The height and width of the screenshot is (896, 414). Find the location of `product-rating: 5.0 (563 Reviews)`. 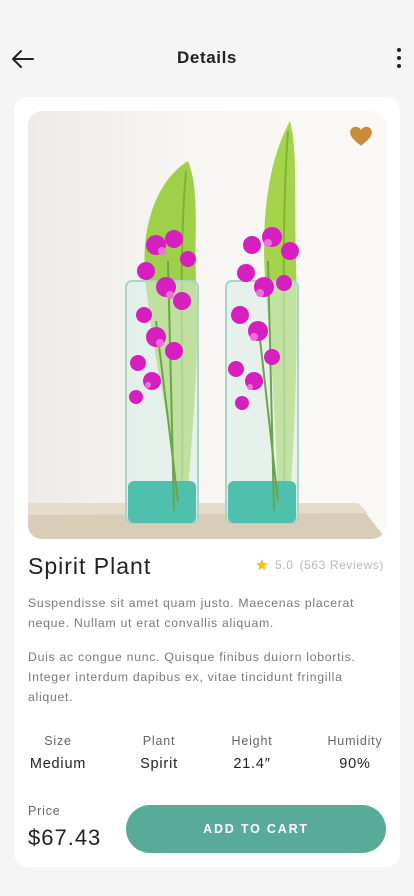

product-rating: 5.0 (563 Reviews) is located at coordinates (319, 565).